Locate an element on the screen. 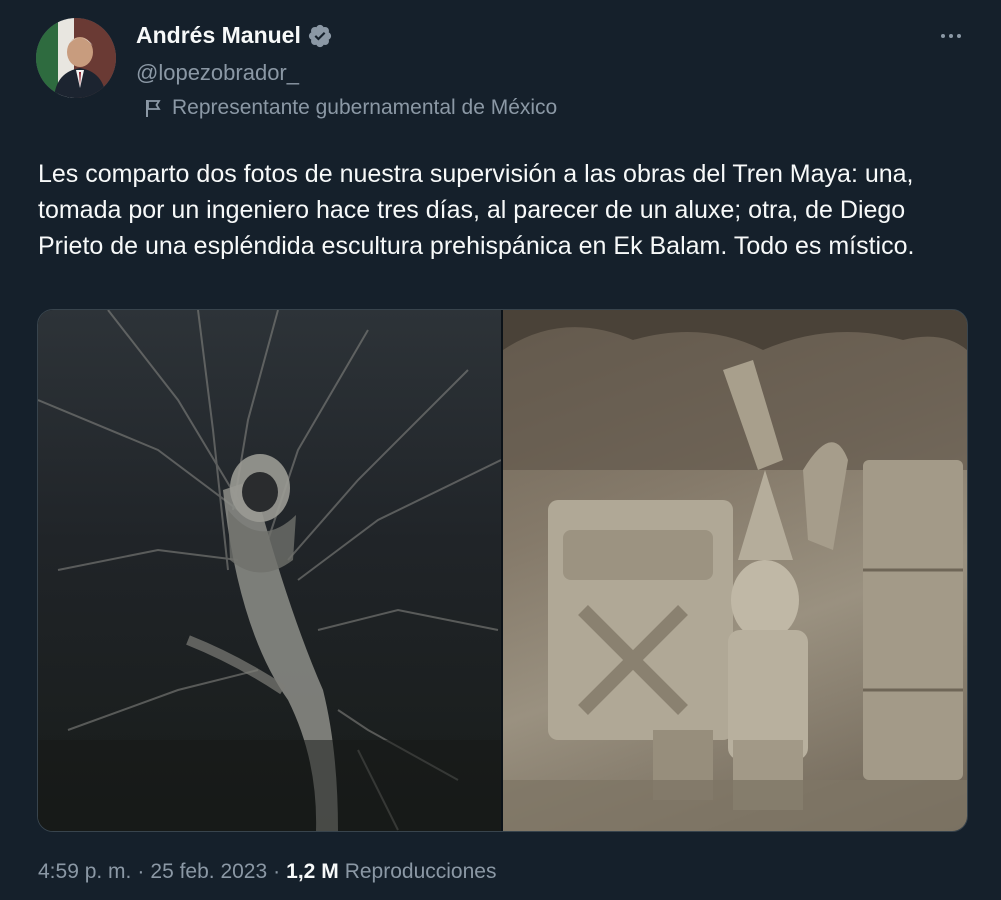 The height and width of the screenshot is (900, 1001). avatar is located at coordinates (76, 58).